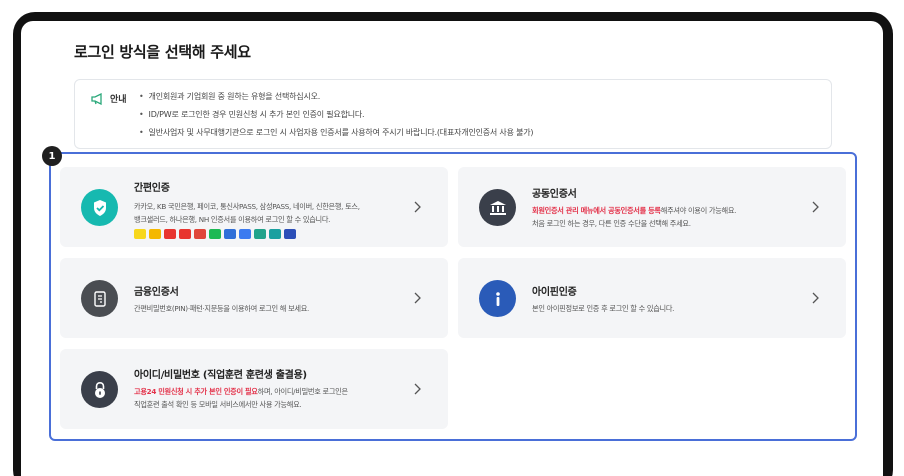 The width and height of the screenshot is (904, 476). Describe the element at coordinates (611, 223) in the screenshot. I see `joint-certificate-desc-line: 처음 로그인 하는 경우, 다른 인증 수단을 선택해 주세요.` at that location.